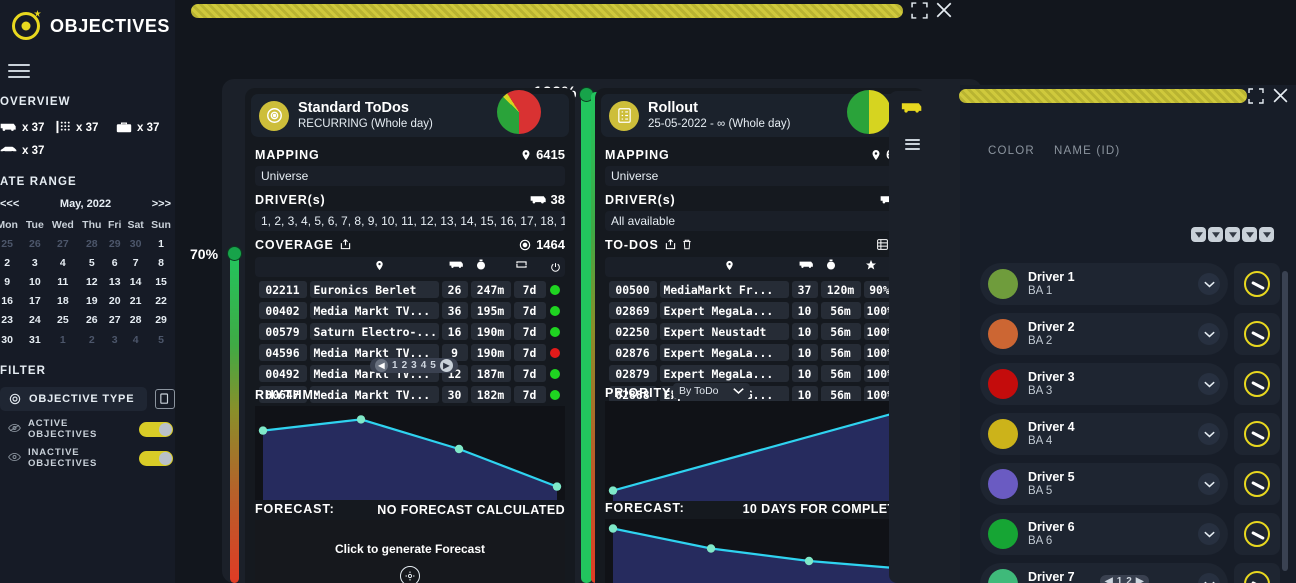  What do you see at coordinates (424, 365) in the screenshot?
I see `pager-page: 4` at bounding box center [424, 365].